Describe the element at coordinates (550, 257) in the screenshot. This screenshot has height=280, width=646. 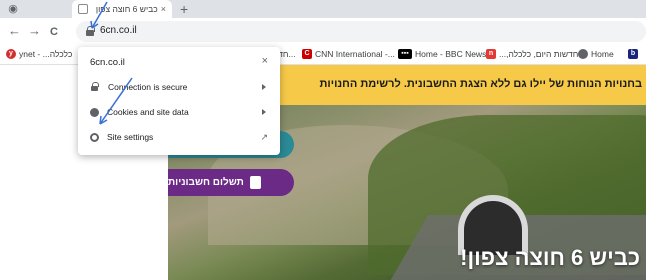
I see `hero-title: כביש 6 חוצה צפון!` at that location.